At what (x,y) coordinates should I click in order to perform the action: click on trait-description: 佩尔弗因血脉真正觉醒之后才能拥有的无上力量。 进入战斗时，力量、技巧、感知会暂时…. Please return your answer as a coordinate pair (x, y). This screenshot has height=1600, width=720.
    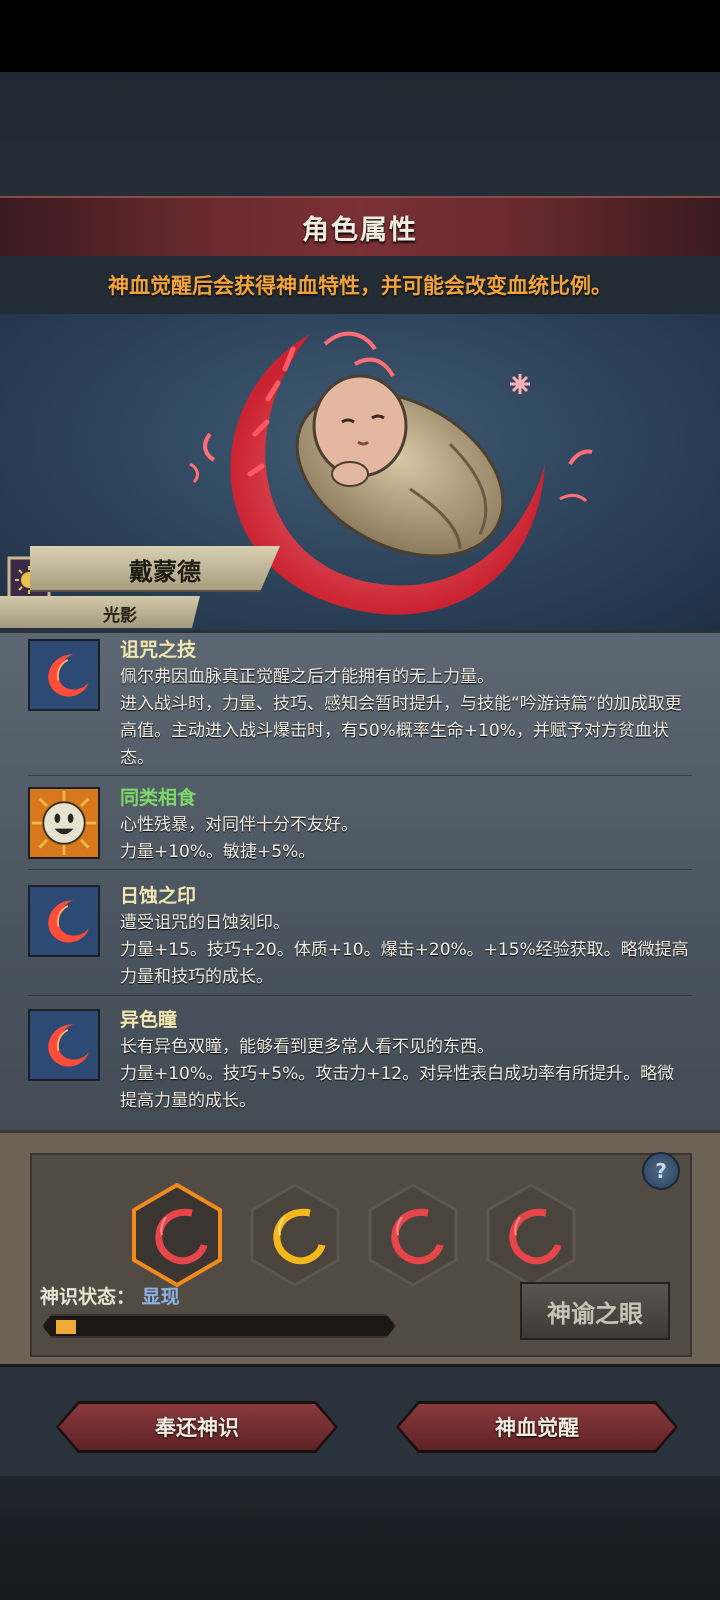
    Looking at the image, I should click on (401, 717).